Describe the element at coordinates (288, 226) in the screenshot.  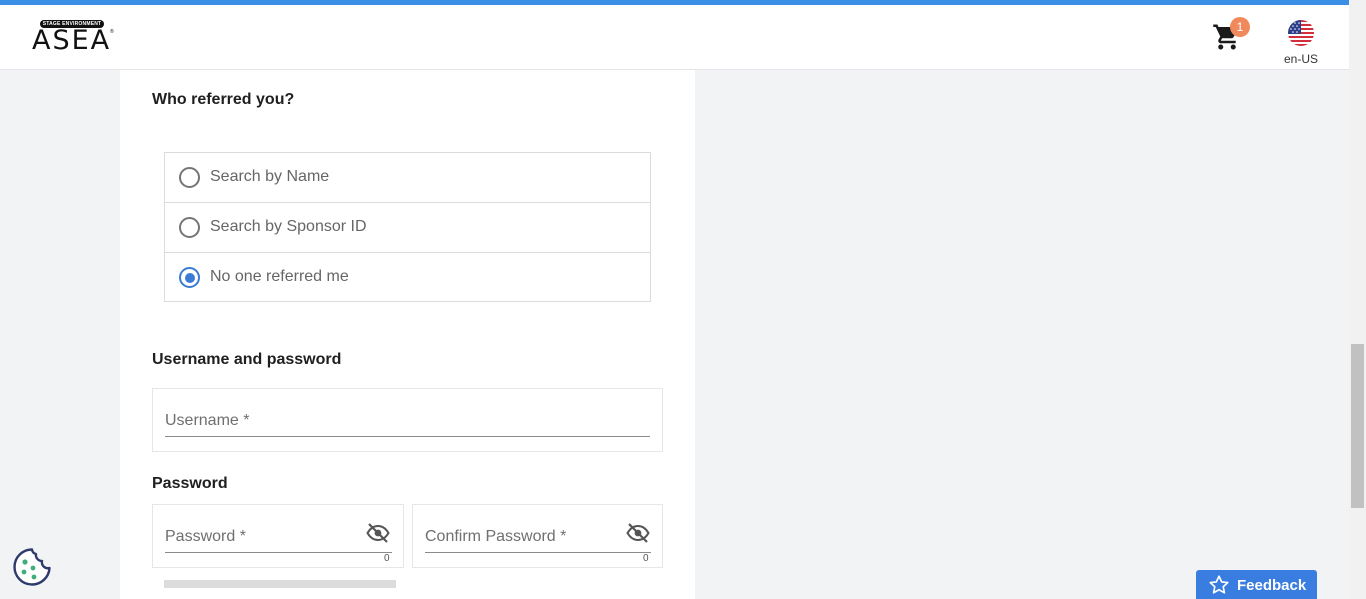
I see `radio-label: Search by Sponsor ID` at that location.